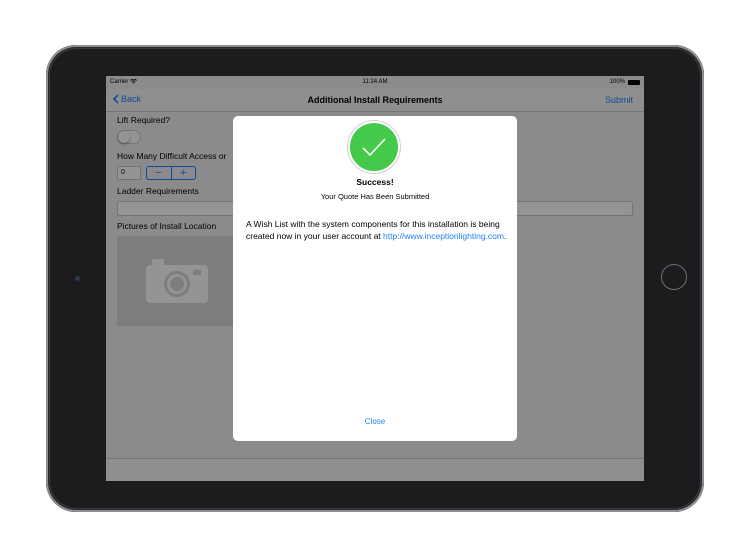 Image resolution: width=750 pixels, height=558 pixels. Describe the element at coordinates (77, 278) in the screenshot. I see `front-camera` at that location.